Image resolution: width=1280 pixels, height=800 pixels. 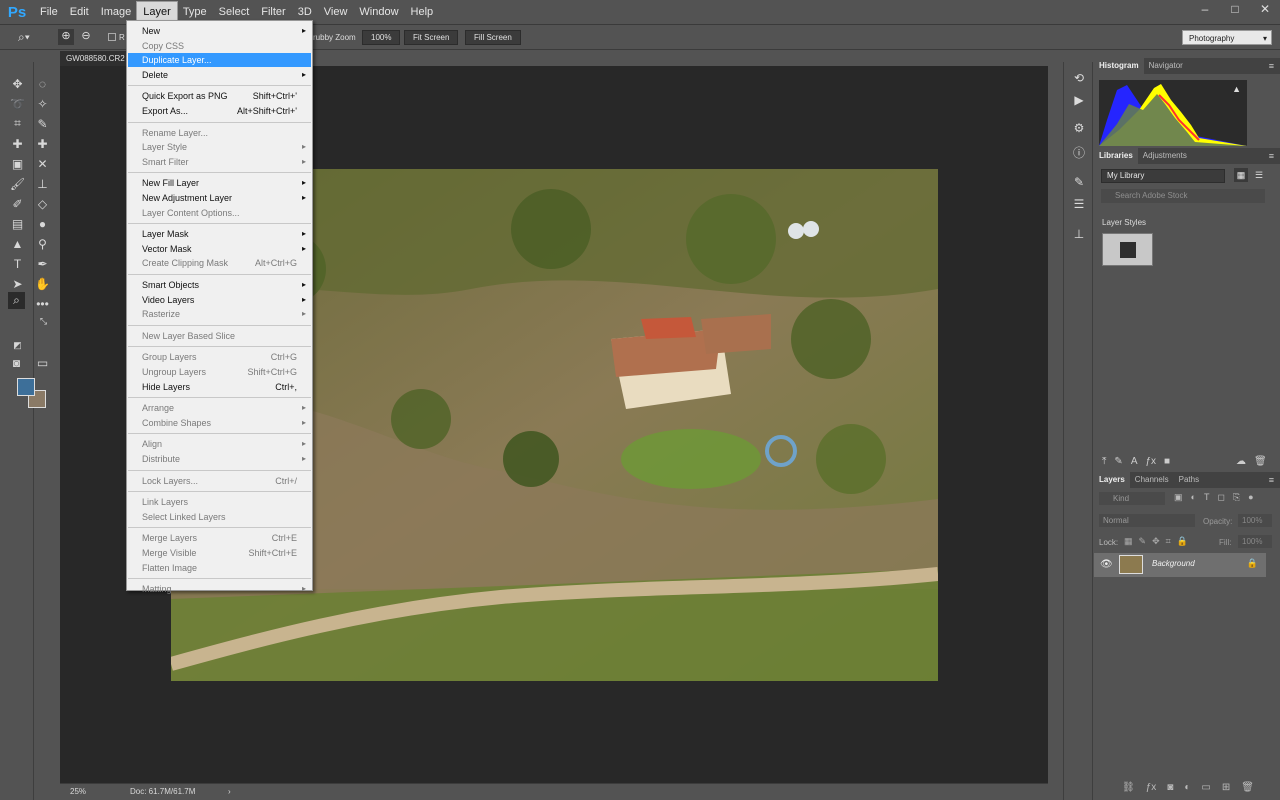 What do you see at coordinates (431, 37) in the screenshot?
I see `fit-screen-button: Fit Screen` at bounding box center [431, 37].